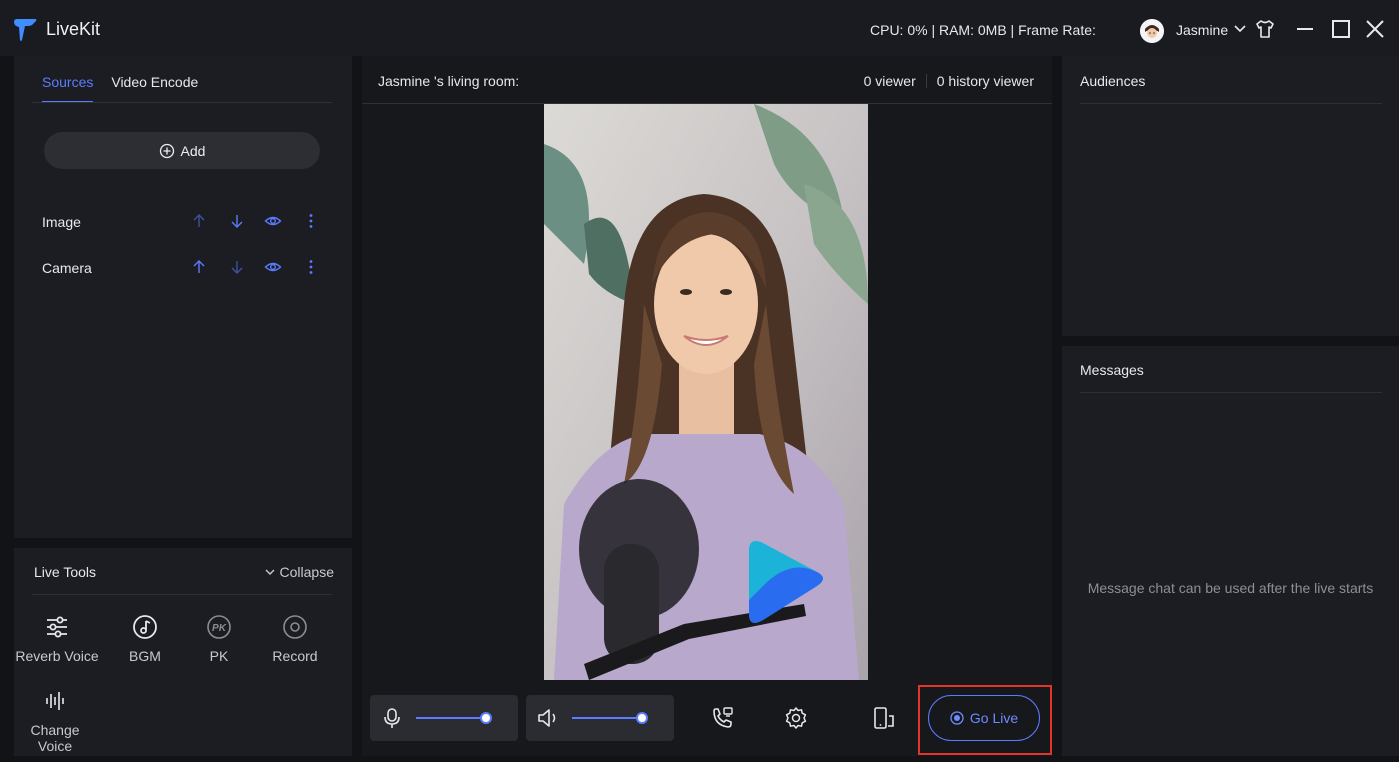 This screenshot has height=762, width=1399. What do you see at coordinates (392, 718) in the screenshot?
I see `microphone-icon` at bounding box center [392, 718].